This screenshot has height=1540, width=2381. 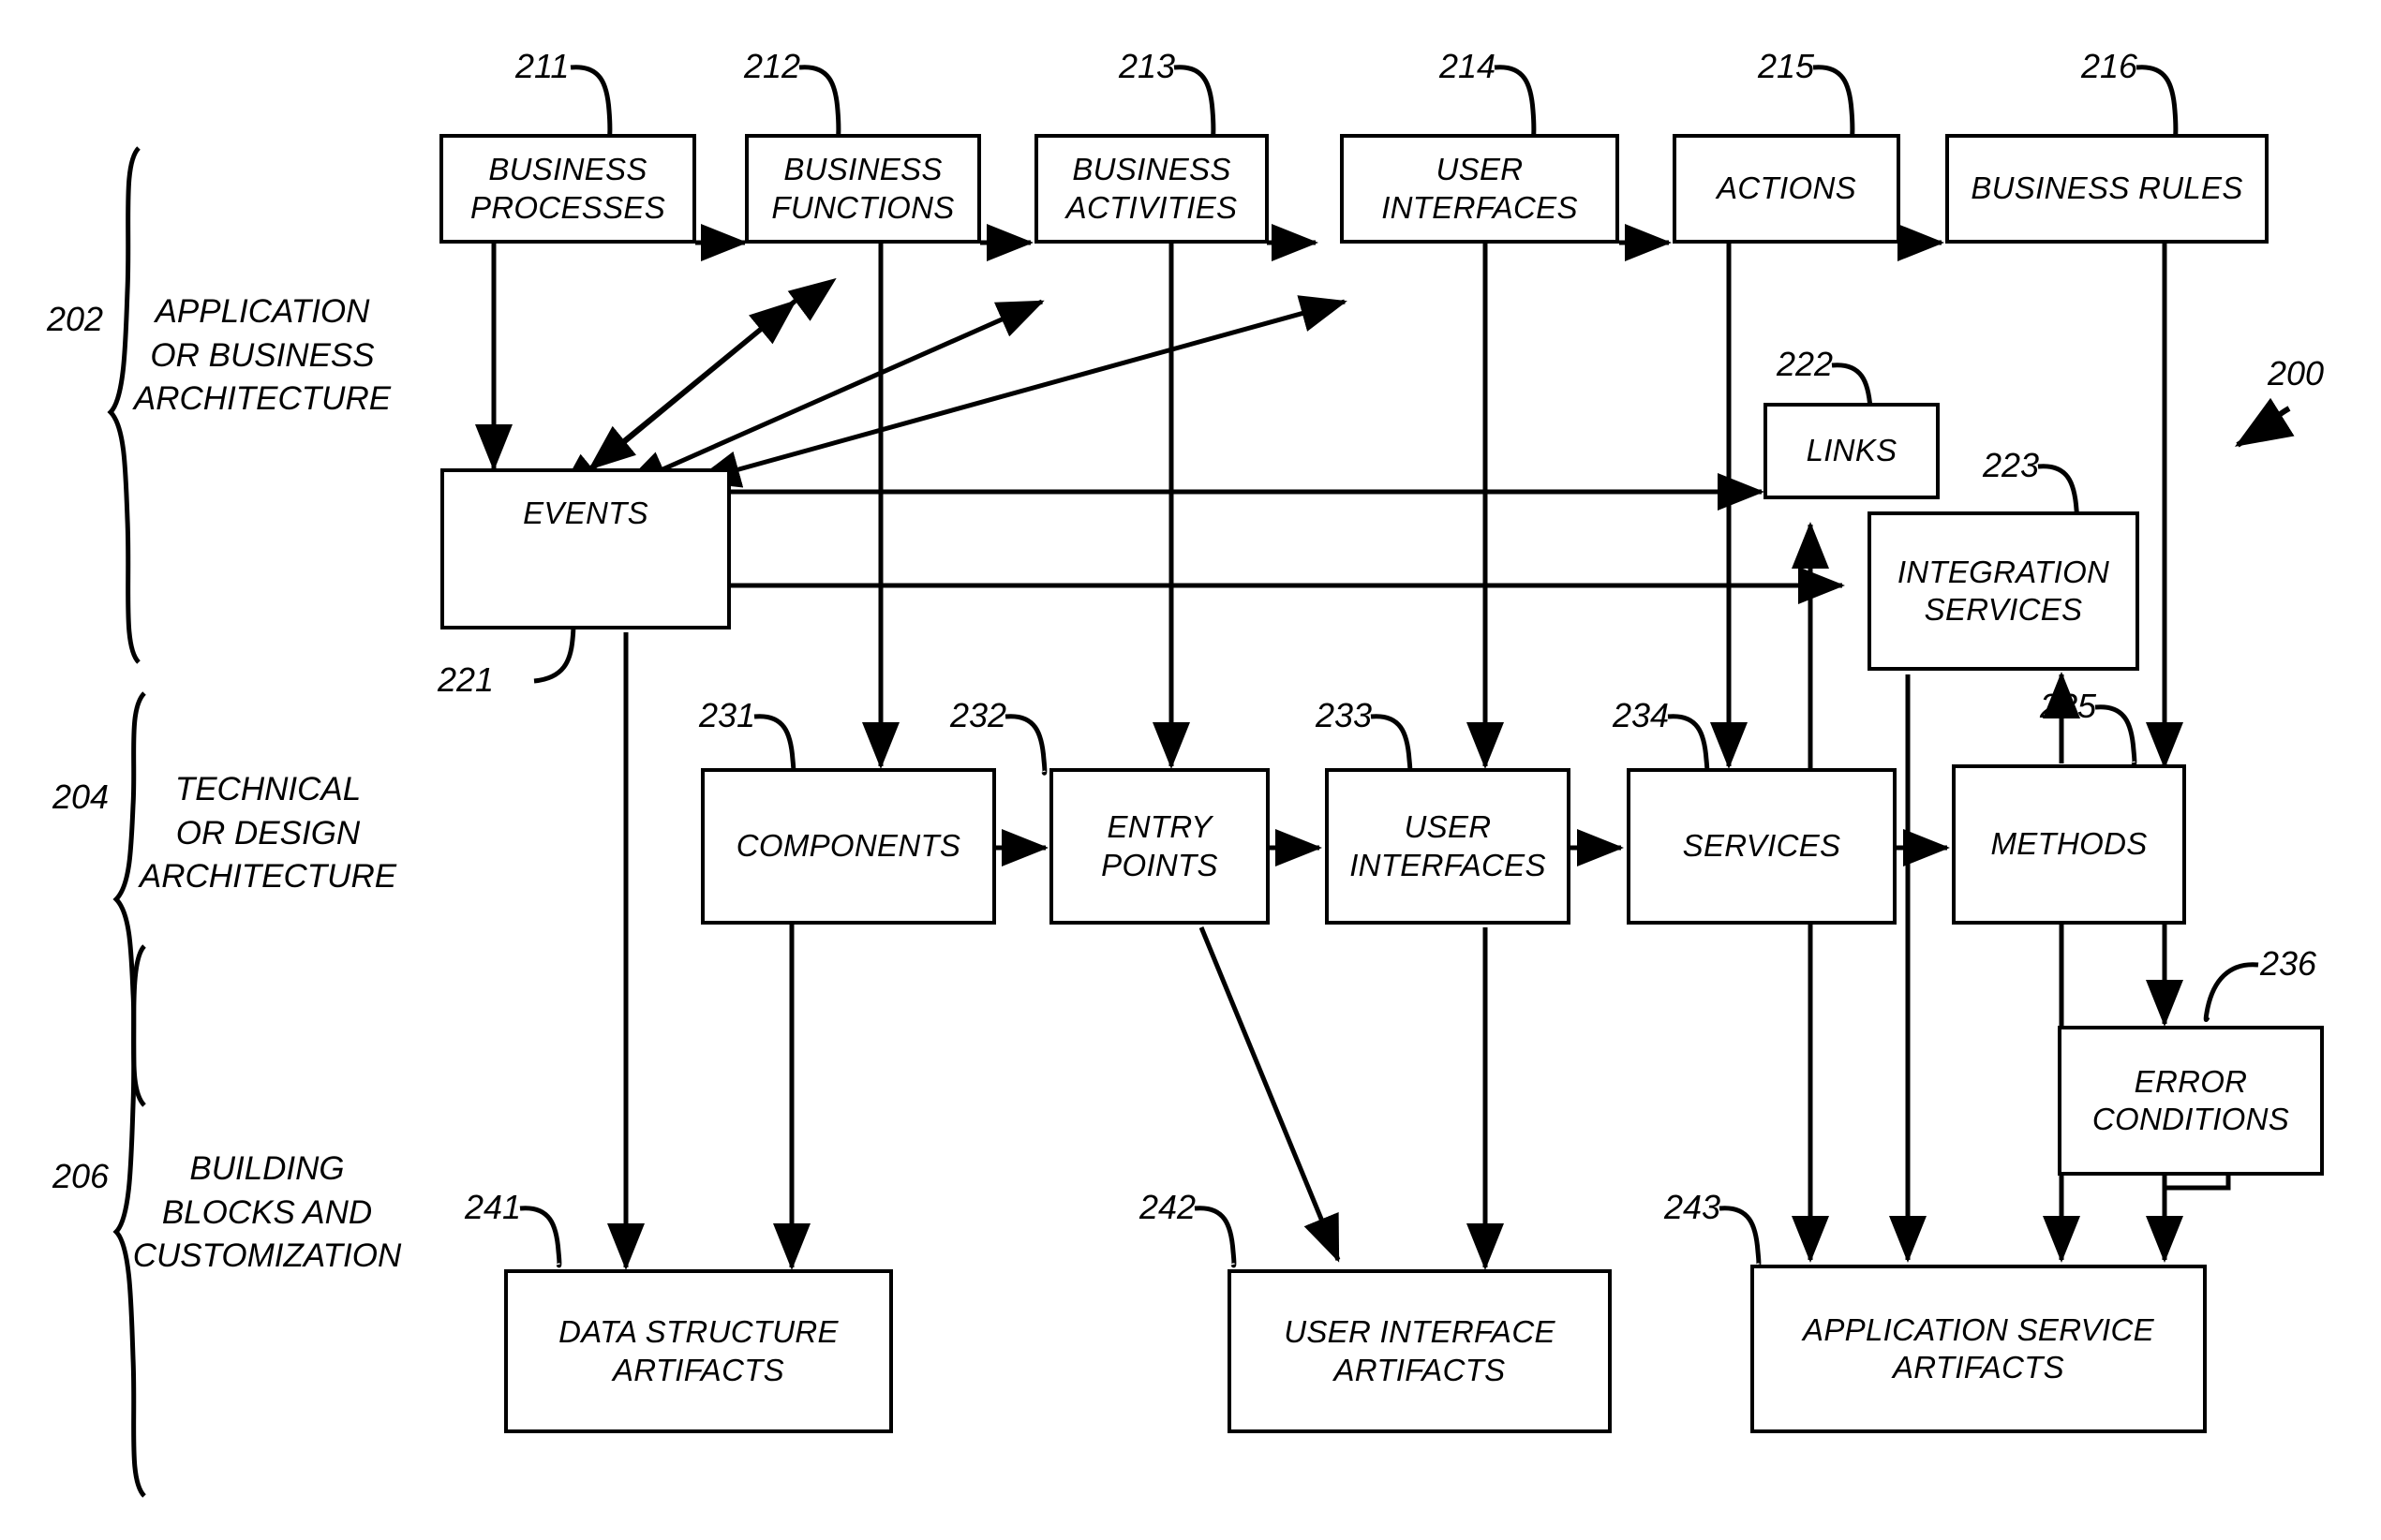 What do you see at coordinates (2107, 189) in the screenshot?
I see `node-business-rules: BUSINESS RULES` at bounding box center [2107, 189].